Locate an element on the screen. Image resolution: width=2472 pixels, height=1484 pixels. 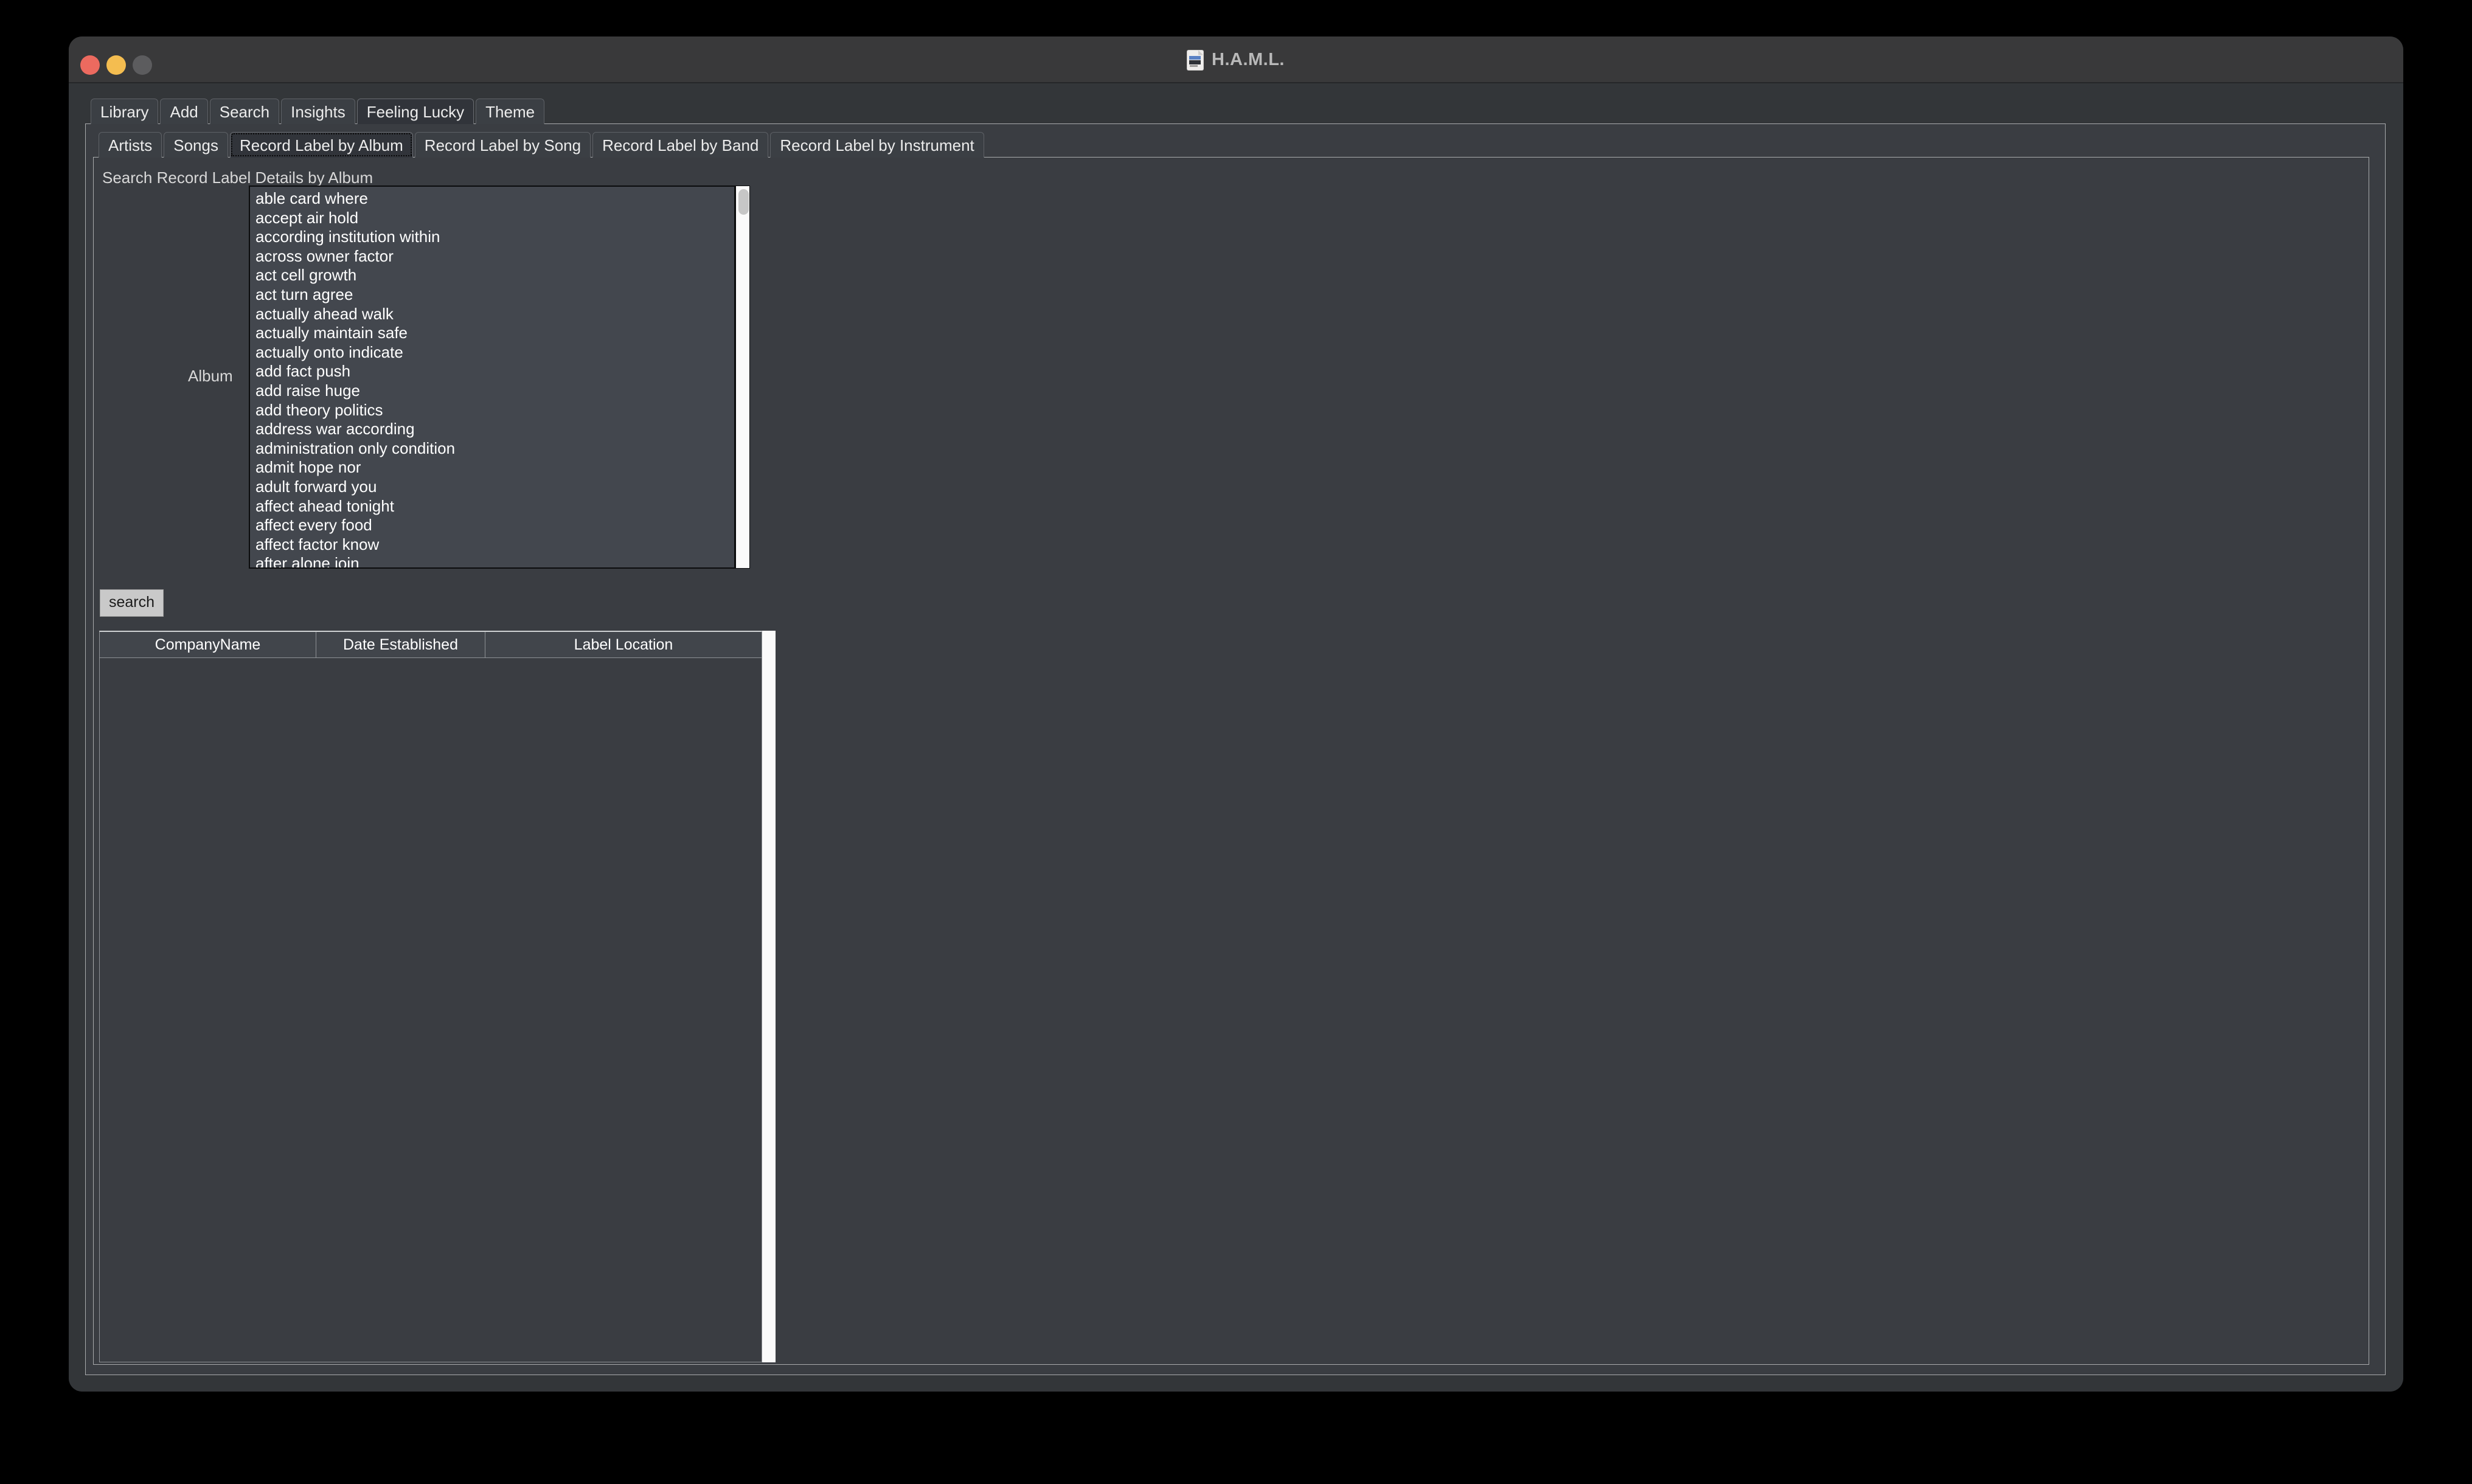
list-item: adult forward you is located at coordinates (492, 487).